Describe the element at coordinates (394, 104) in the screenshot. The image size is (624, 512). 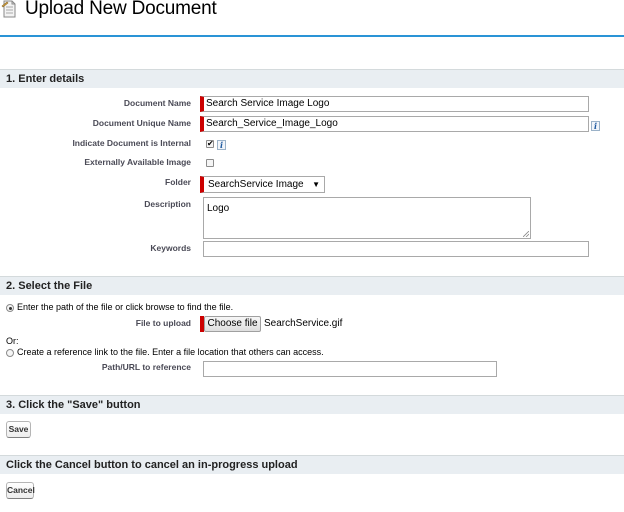
I see `document-name-input: Search Service Image Logo` at that location.